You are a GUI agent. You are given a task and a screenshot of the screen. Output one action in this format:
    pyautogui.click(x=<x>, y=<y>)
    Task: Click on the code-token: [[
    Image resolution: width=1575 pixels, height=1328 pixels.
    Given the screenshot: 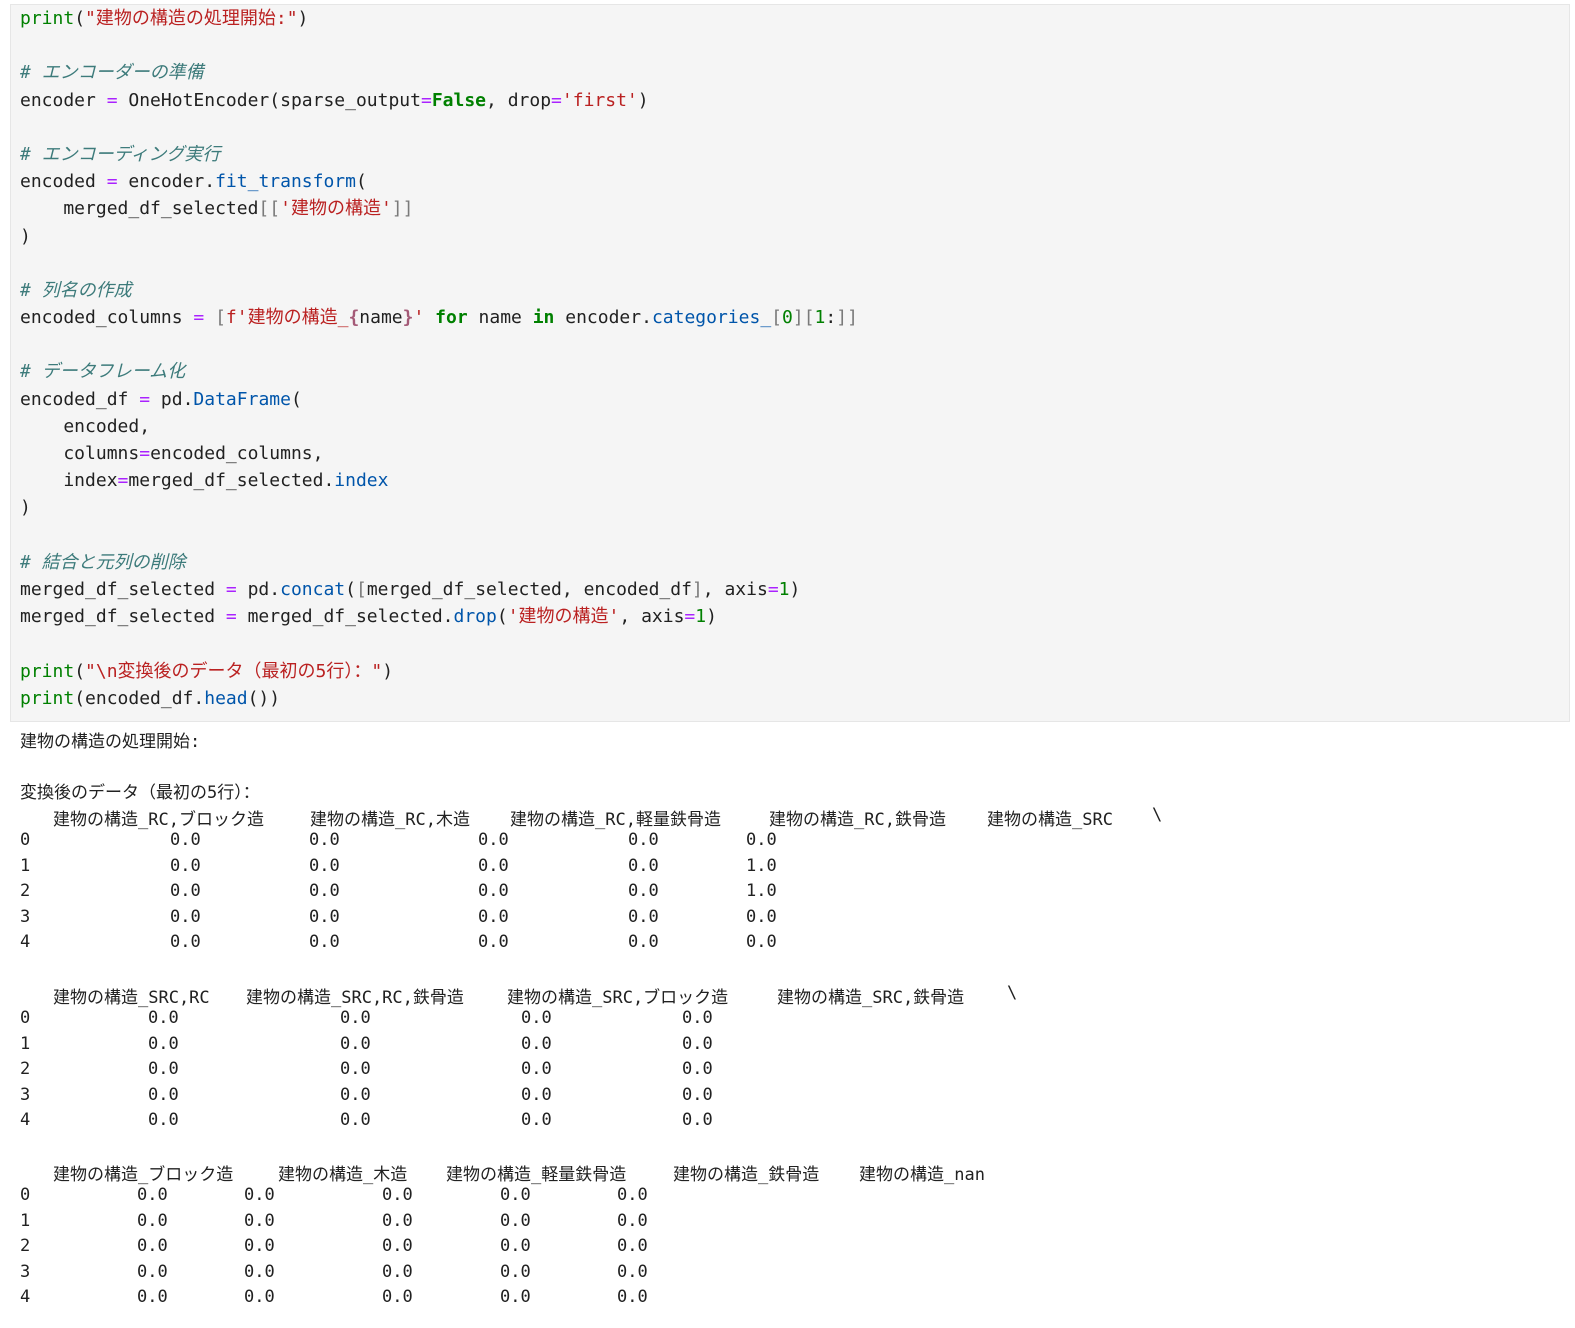 What is the action you would take?
    pyautogui.click(x=269, y=209)
    